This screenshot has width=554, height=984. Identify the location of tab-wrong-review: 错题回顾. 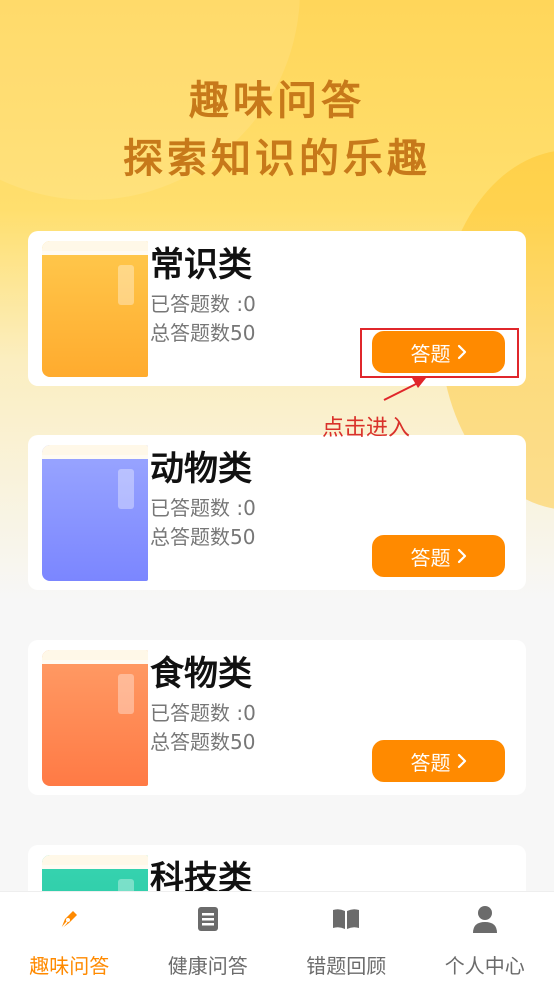
(346, 938).